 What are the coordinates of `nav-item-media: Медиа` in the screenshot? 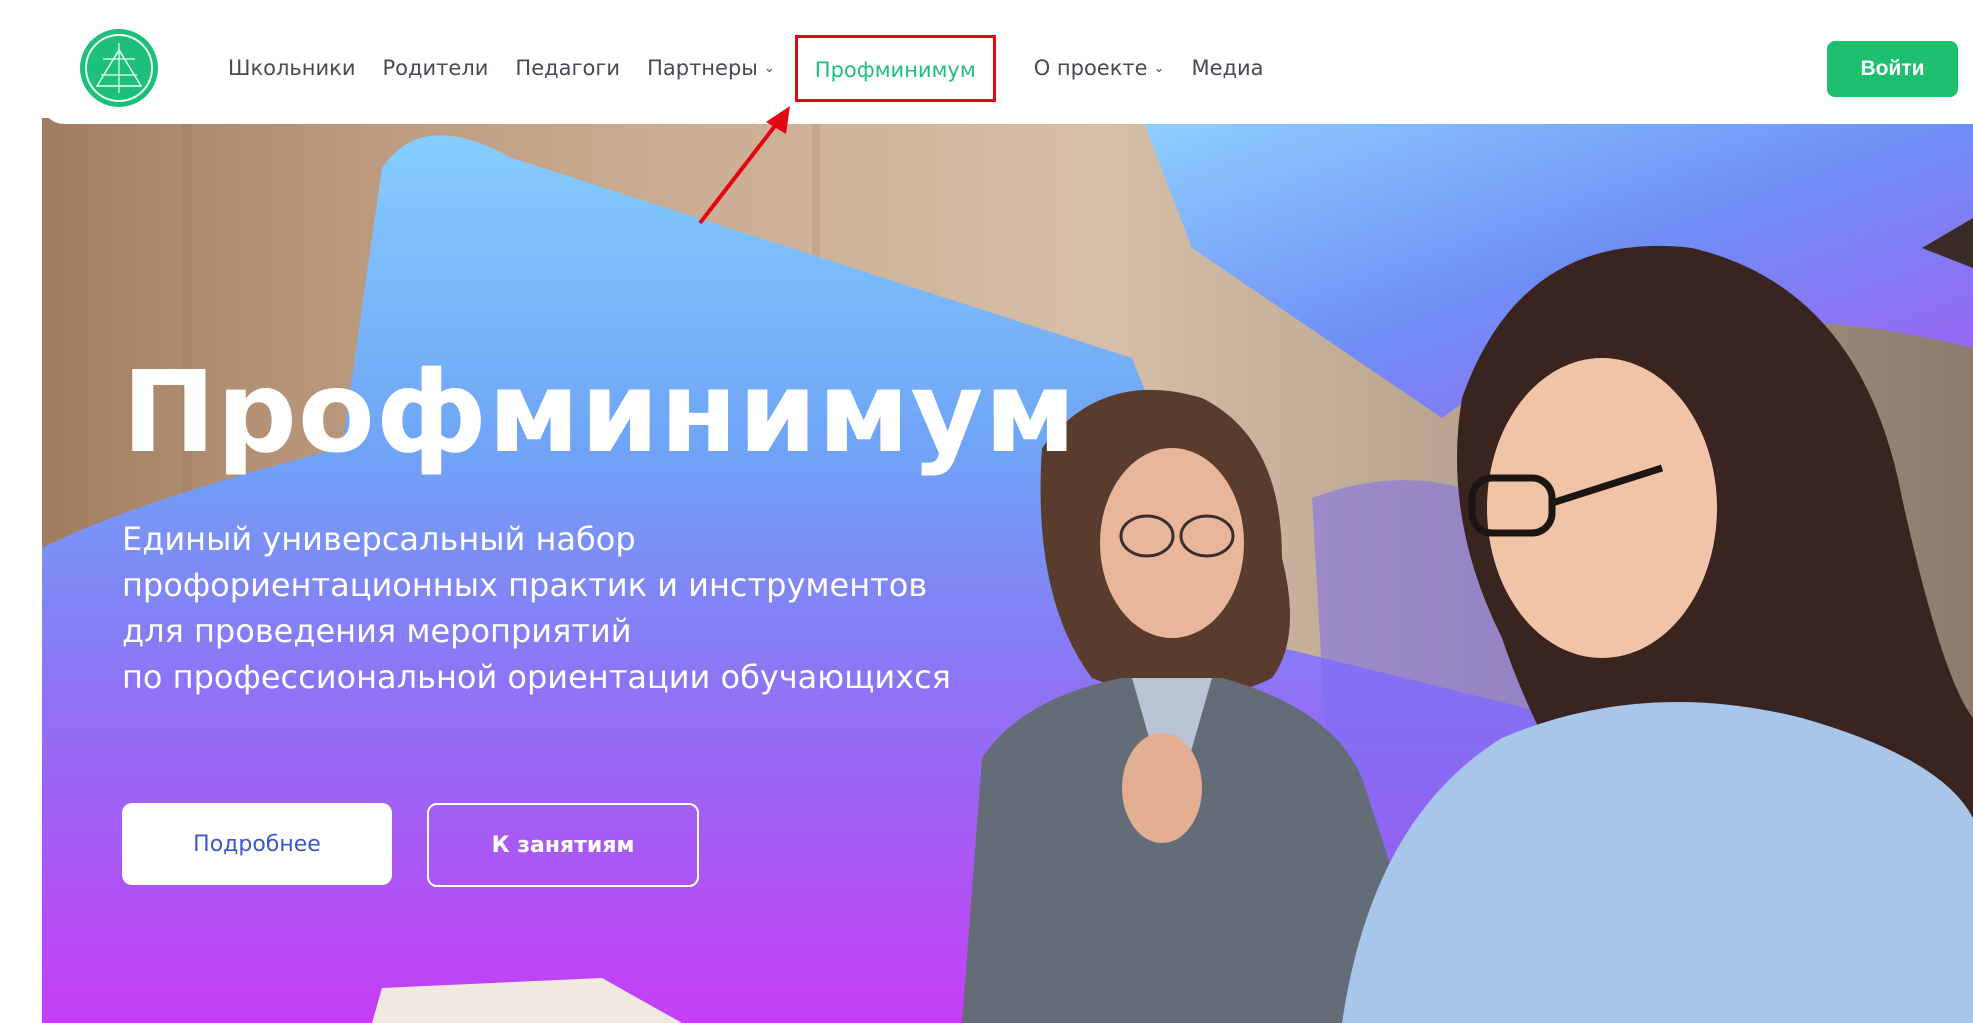 It's located at (1227, 68).